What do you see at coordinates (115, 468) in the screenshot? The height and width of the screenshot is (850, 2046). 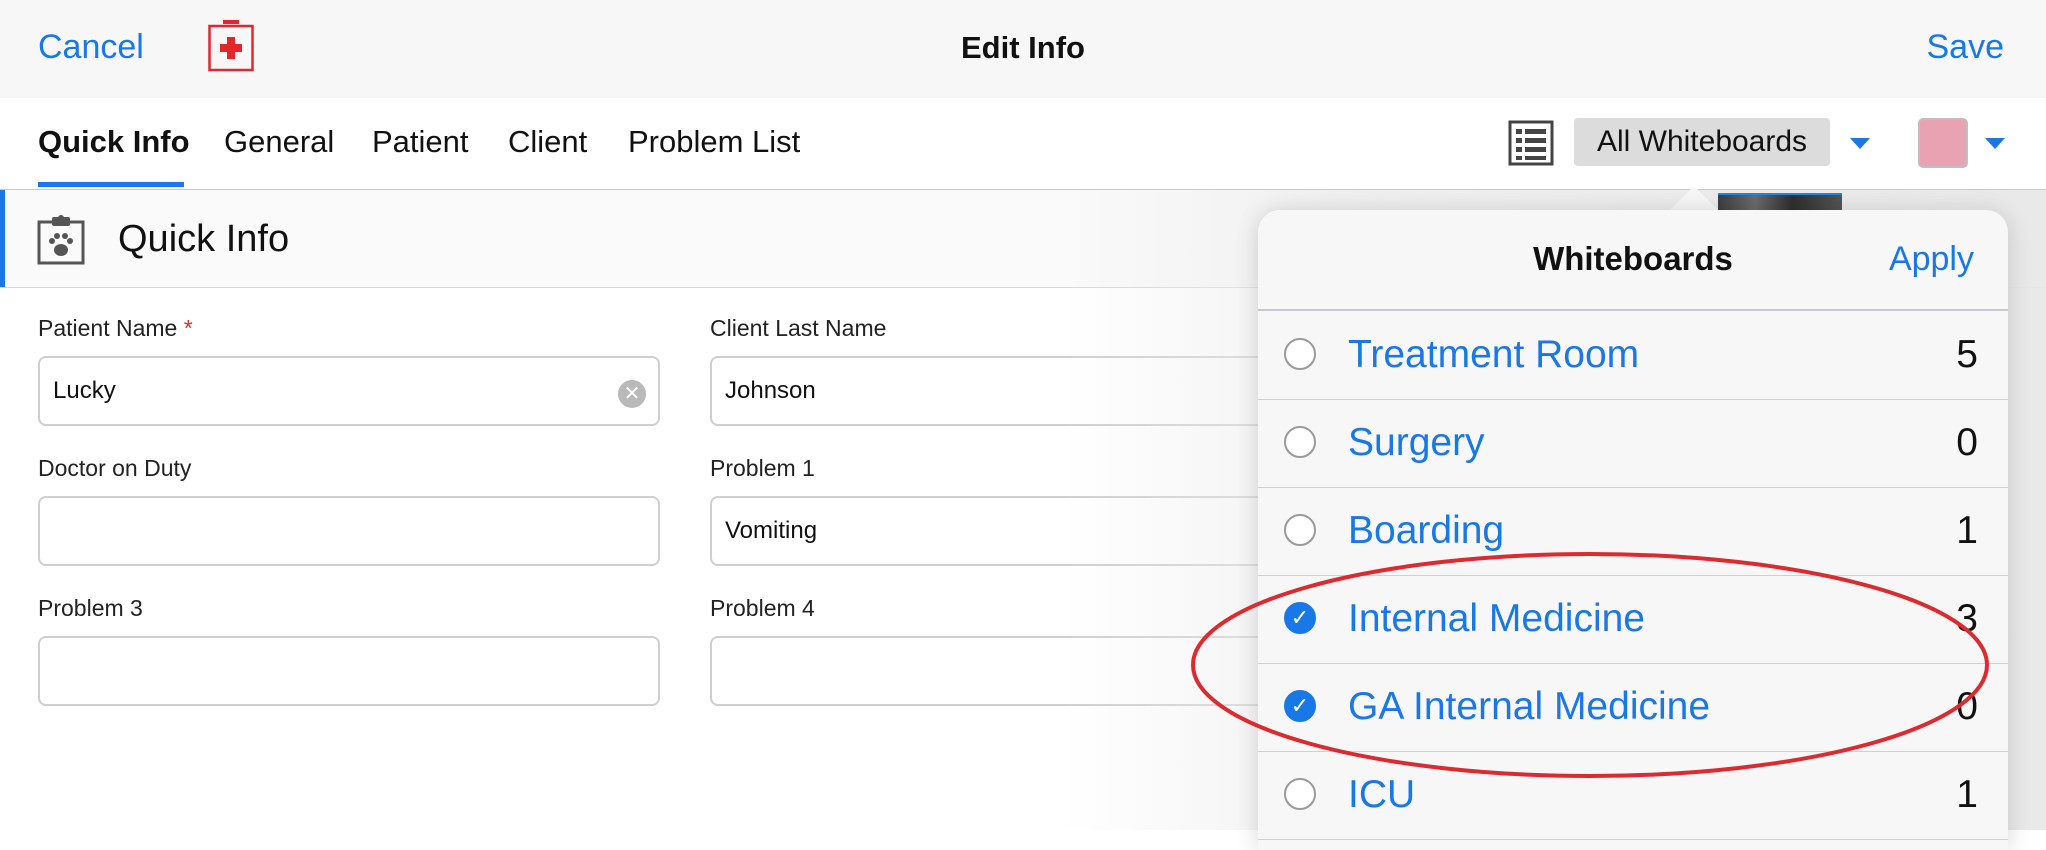 I see `doctor-on-duty-label: Doctor on Duty` at bounding box center [115, 468].